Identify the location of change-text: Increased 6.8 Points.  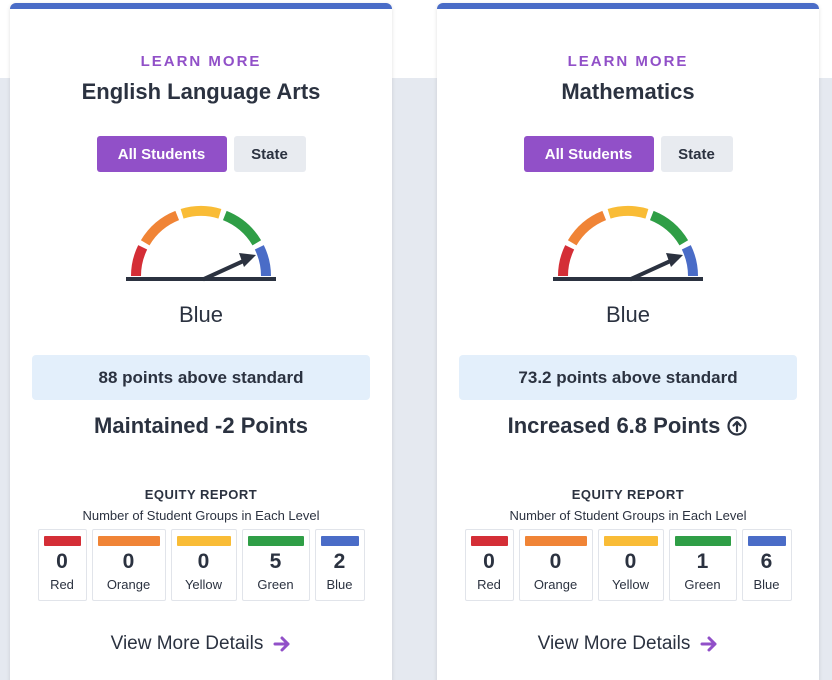
(614, 425).